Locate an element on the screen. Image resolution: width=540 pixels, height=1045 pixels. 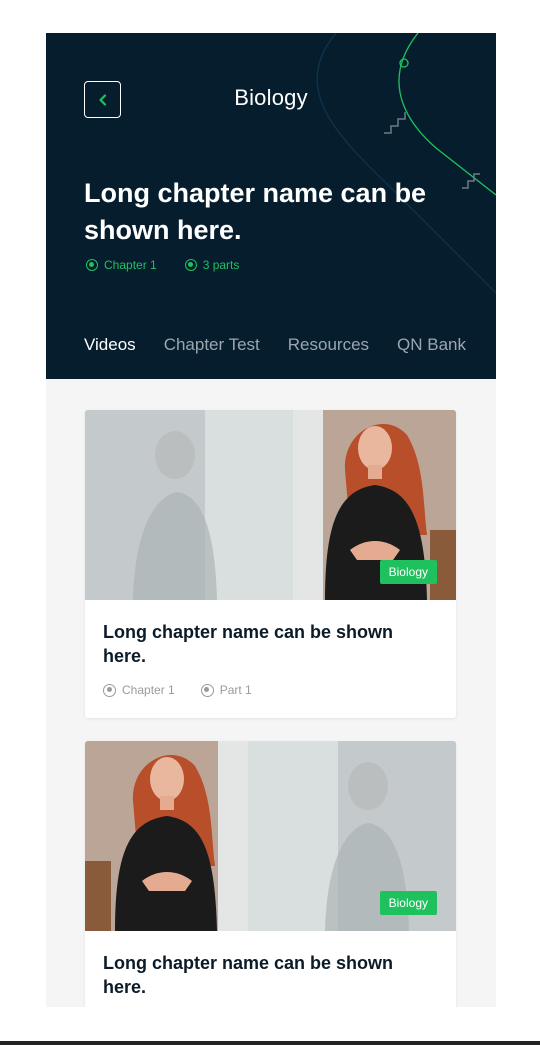
tab-chapter-test: Chapter Test is located at coordinates (212, 351).